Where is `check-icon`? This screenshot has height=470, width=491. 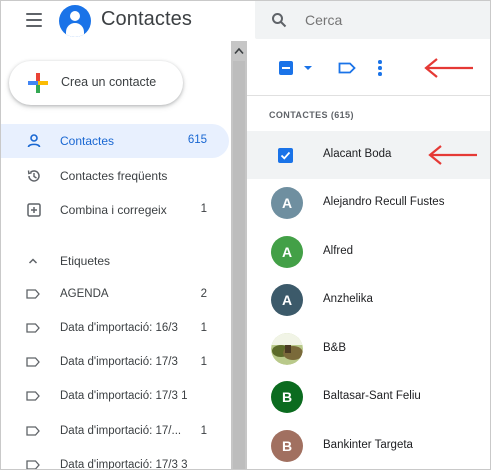
check-icon is located at coordinates (285, 155).